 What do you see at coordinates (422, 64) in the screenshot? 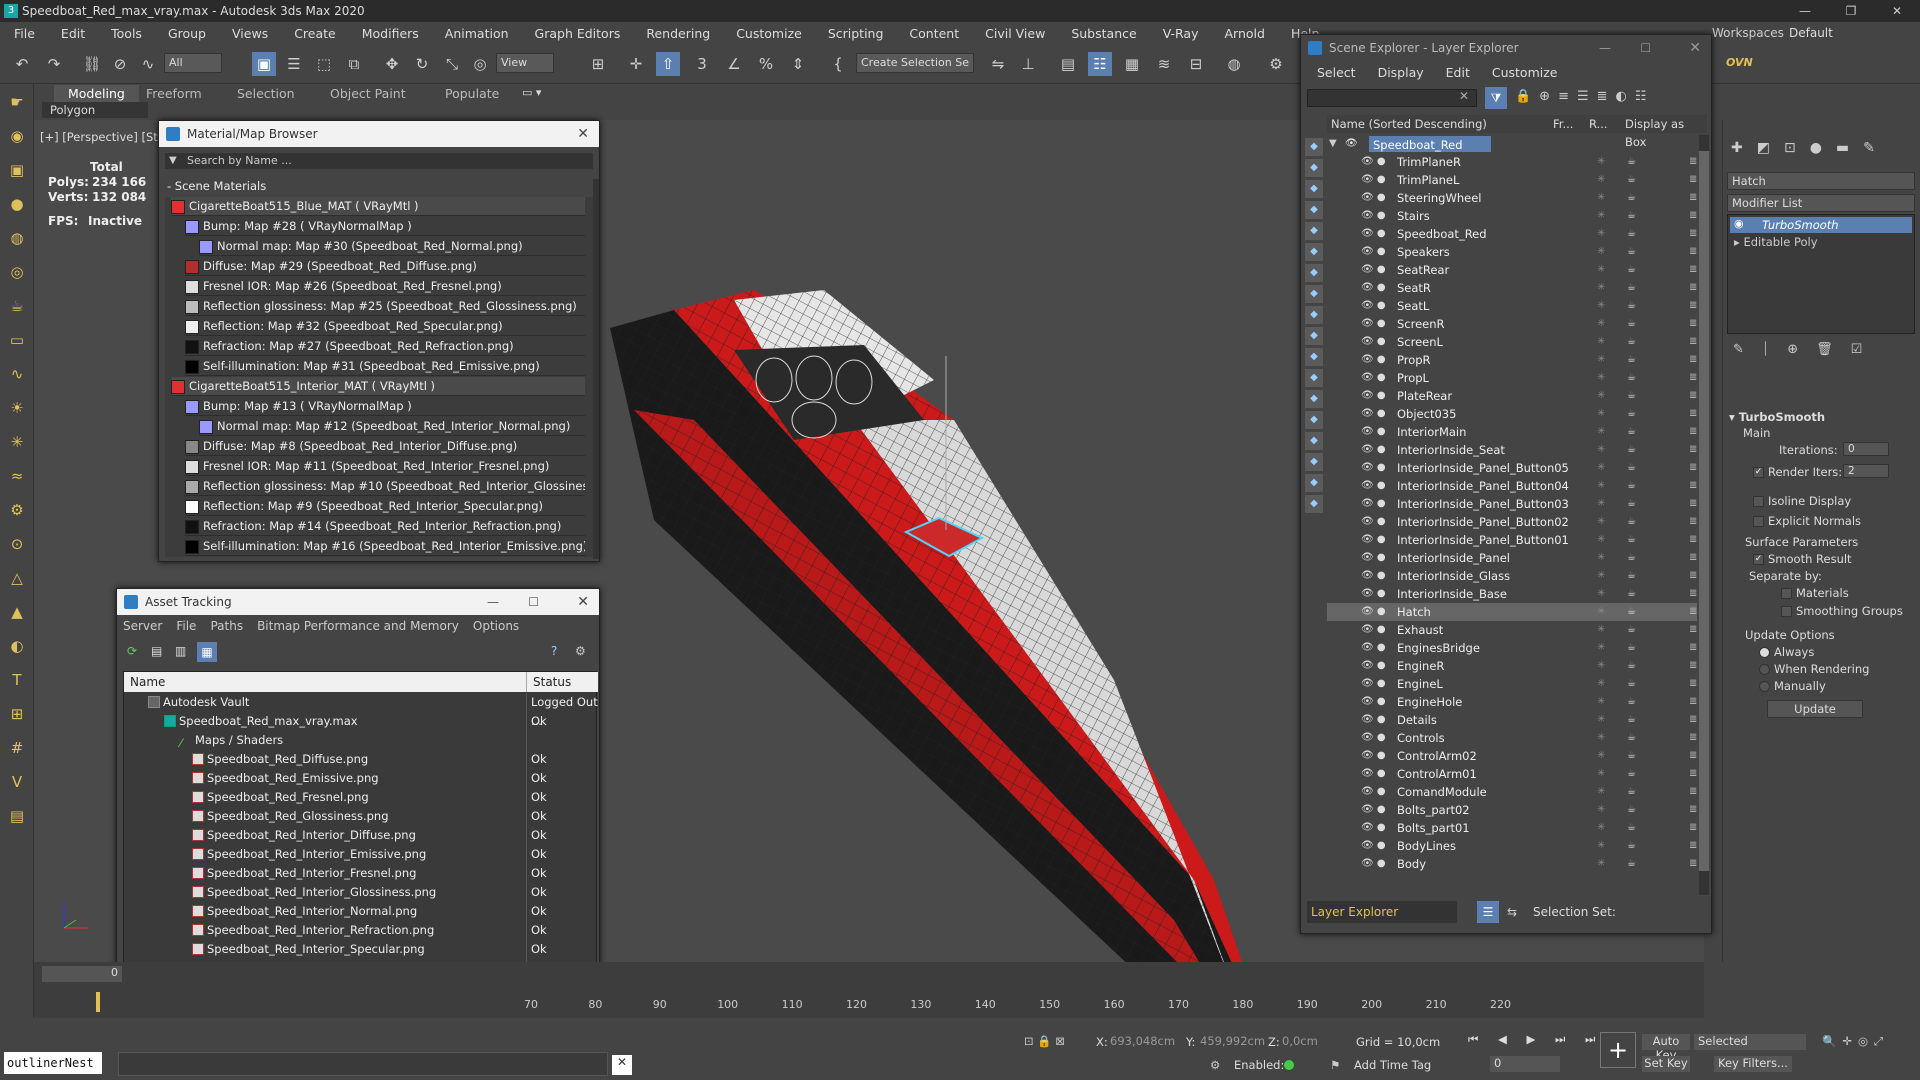
I see `rotate-icon: ↻` at bounding box center [422, 64].